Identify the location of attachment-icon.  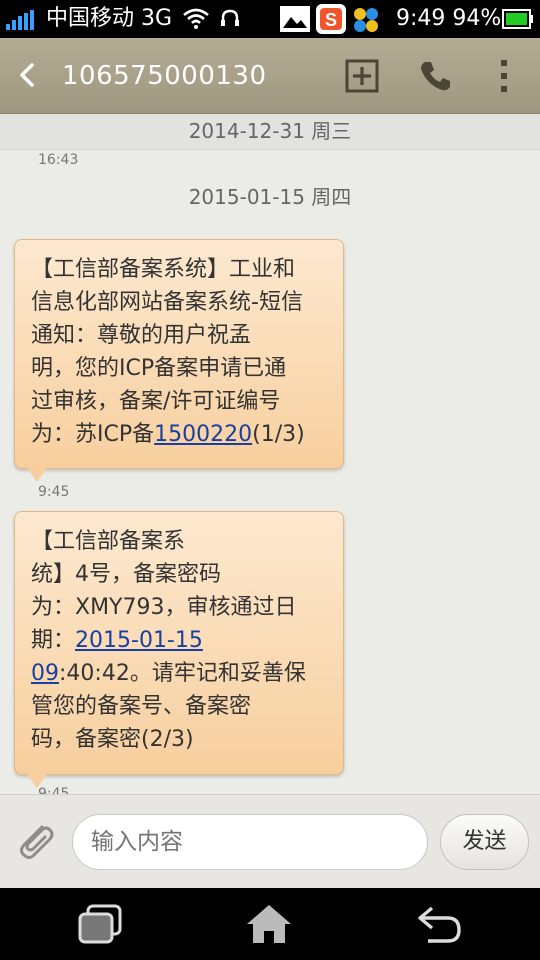
(35, 842).